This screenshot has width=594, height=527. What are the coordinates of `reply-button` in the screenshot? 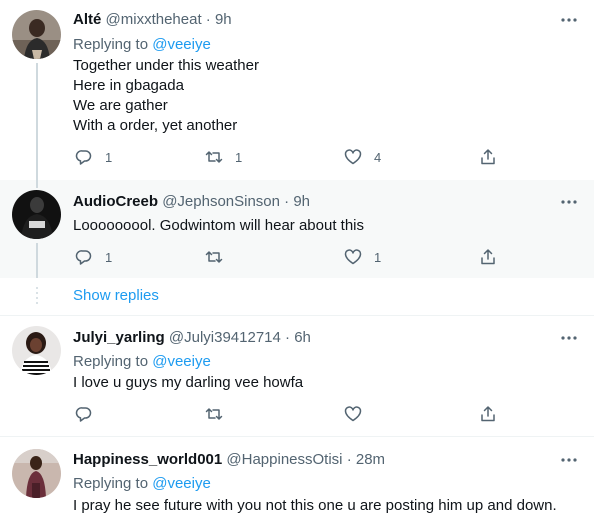 It's located at (84, 414).